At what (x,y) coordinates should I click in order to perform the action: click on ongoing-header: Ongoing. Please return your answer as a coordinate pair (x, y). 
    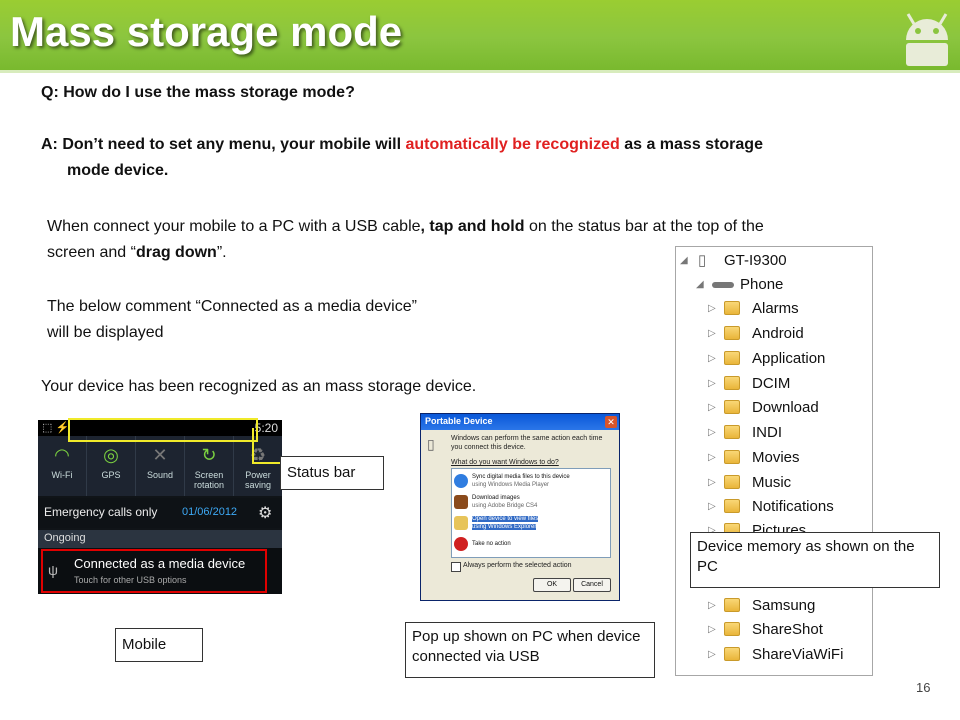
    Looking at the image, I should click on (160, 539).